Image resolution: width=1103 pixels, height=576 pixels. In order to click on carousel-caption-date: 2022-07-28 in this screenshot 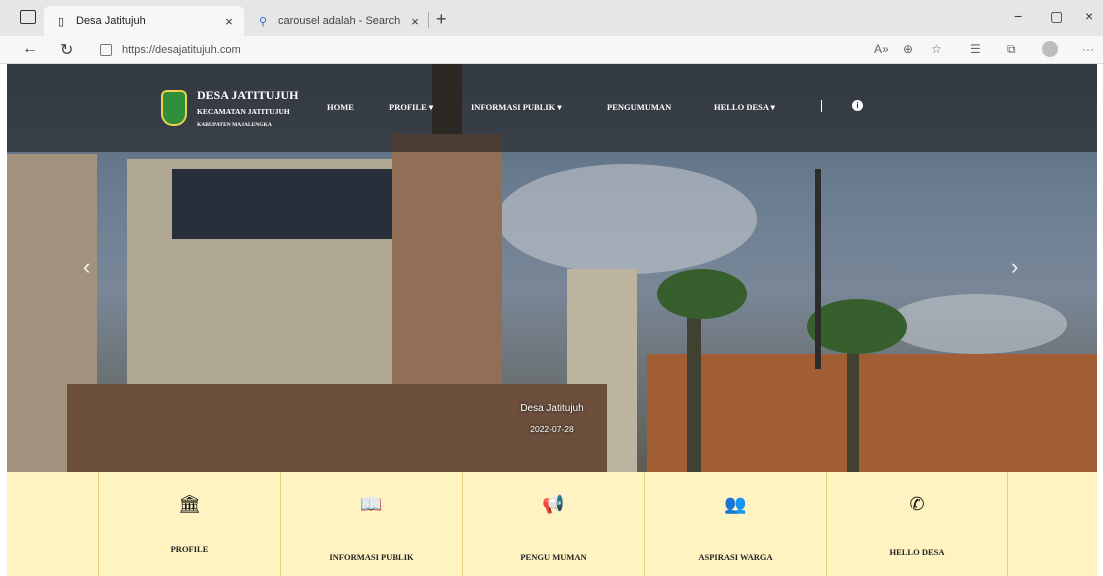, I will do `click(552, 429)`.